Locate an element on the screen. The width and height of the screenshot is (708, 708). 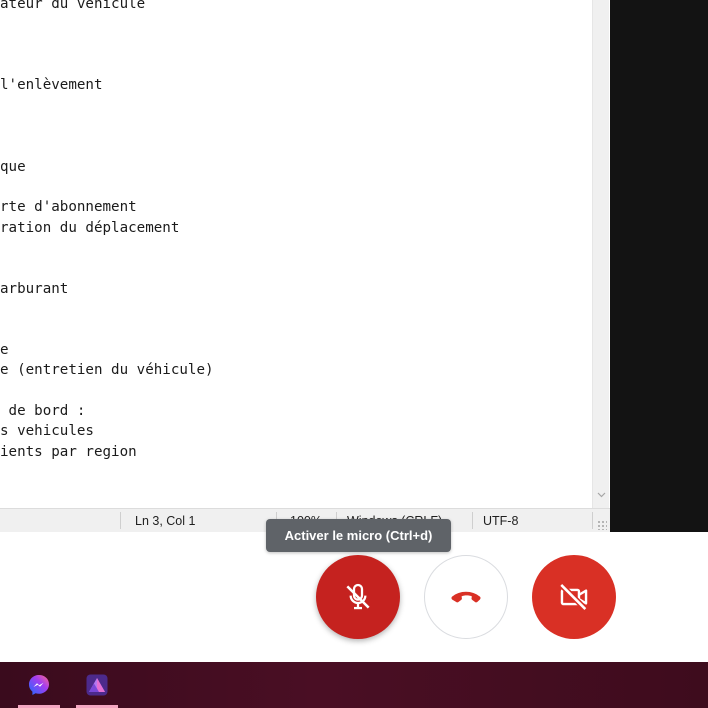
phone-hangup-icon is located at coordinates (466, 597).